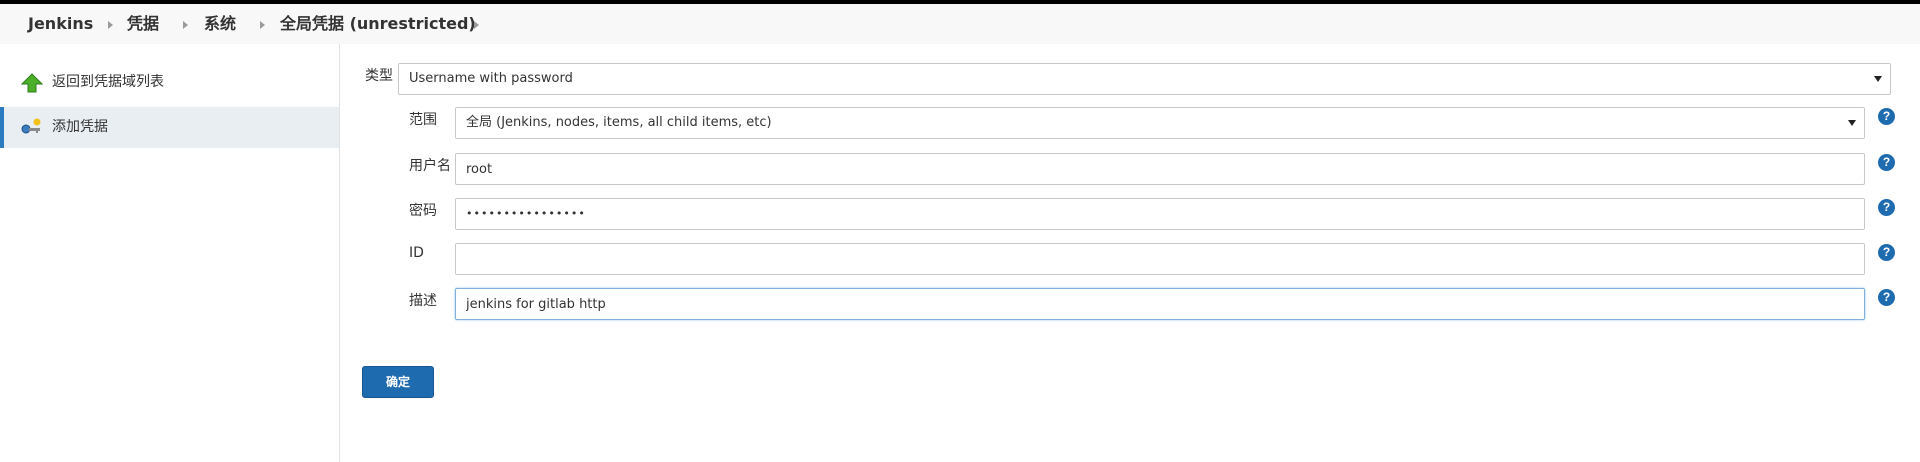 This screenshot has height=462, width=1920. Describe the element at coordinates (491, 78) in the screenshot. I see `kind-select-value: Username with password` at that location.